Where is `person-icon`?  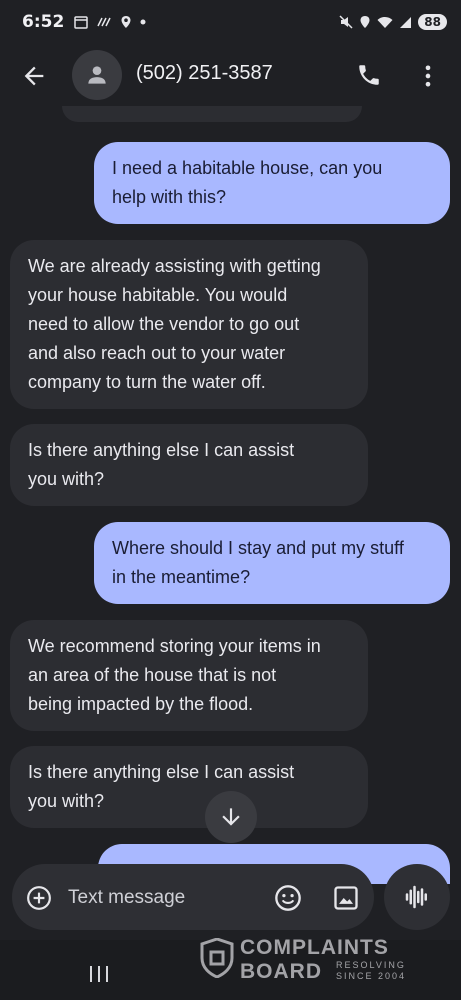 person-icon is located at coordinates (97, 75).